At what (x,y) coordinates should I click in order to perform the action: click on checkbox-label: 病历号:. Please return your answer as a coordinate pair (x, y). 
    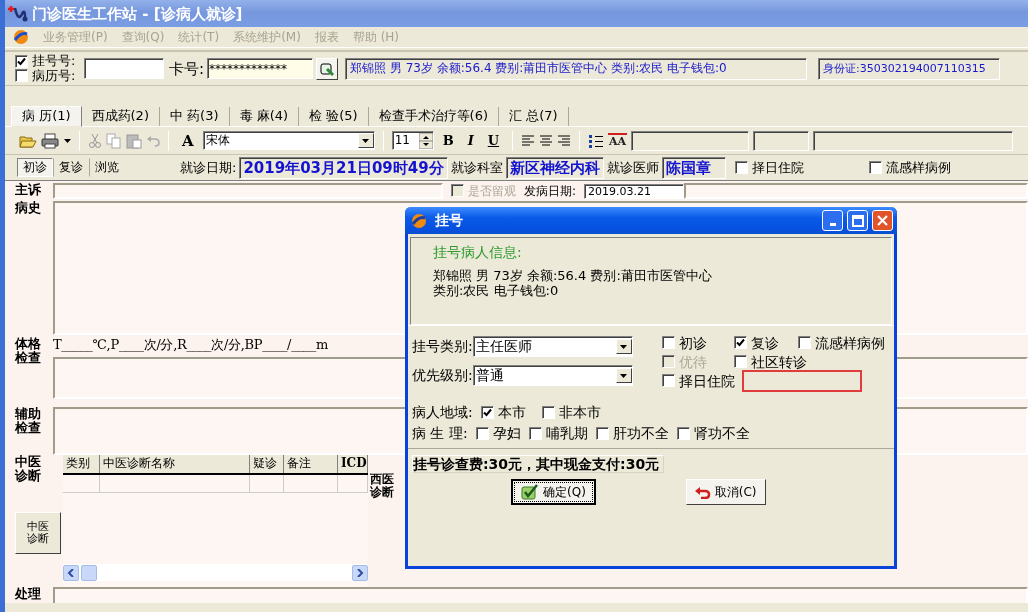
    Looking at the image, I should click on (54, 75).